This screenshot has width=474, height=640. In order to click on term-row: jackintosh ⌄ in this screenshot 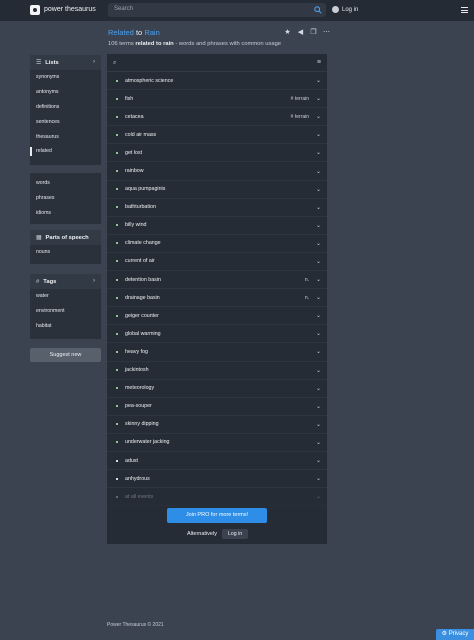, I will do `click(217, 371)`.